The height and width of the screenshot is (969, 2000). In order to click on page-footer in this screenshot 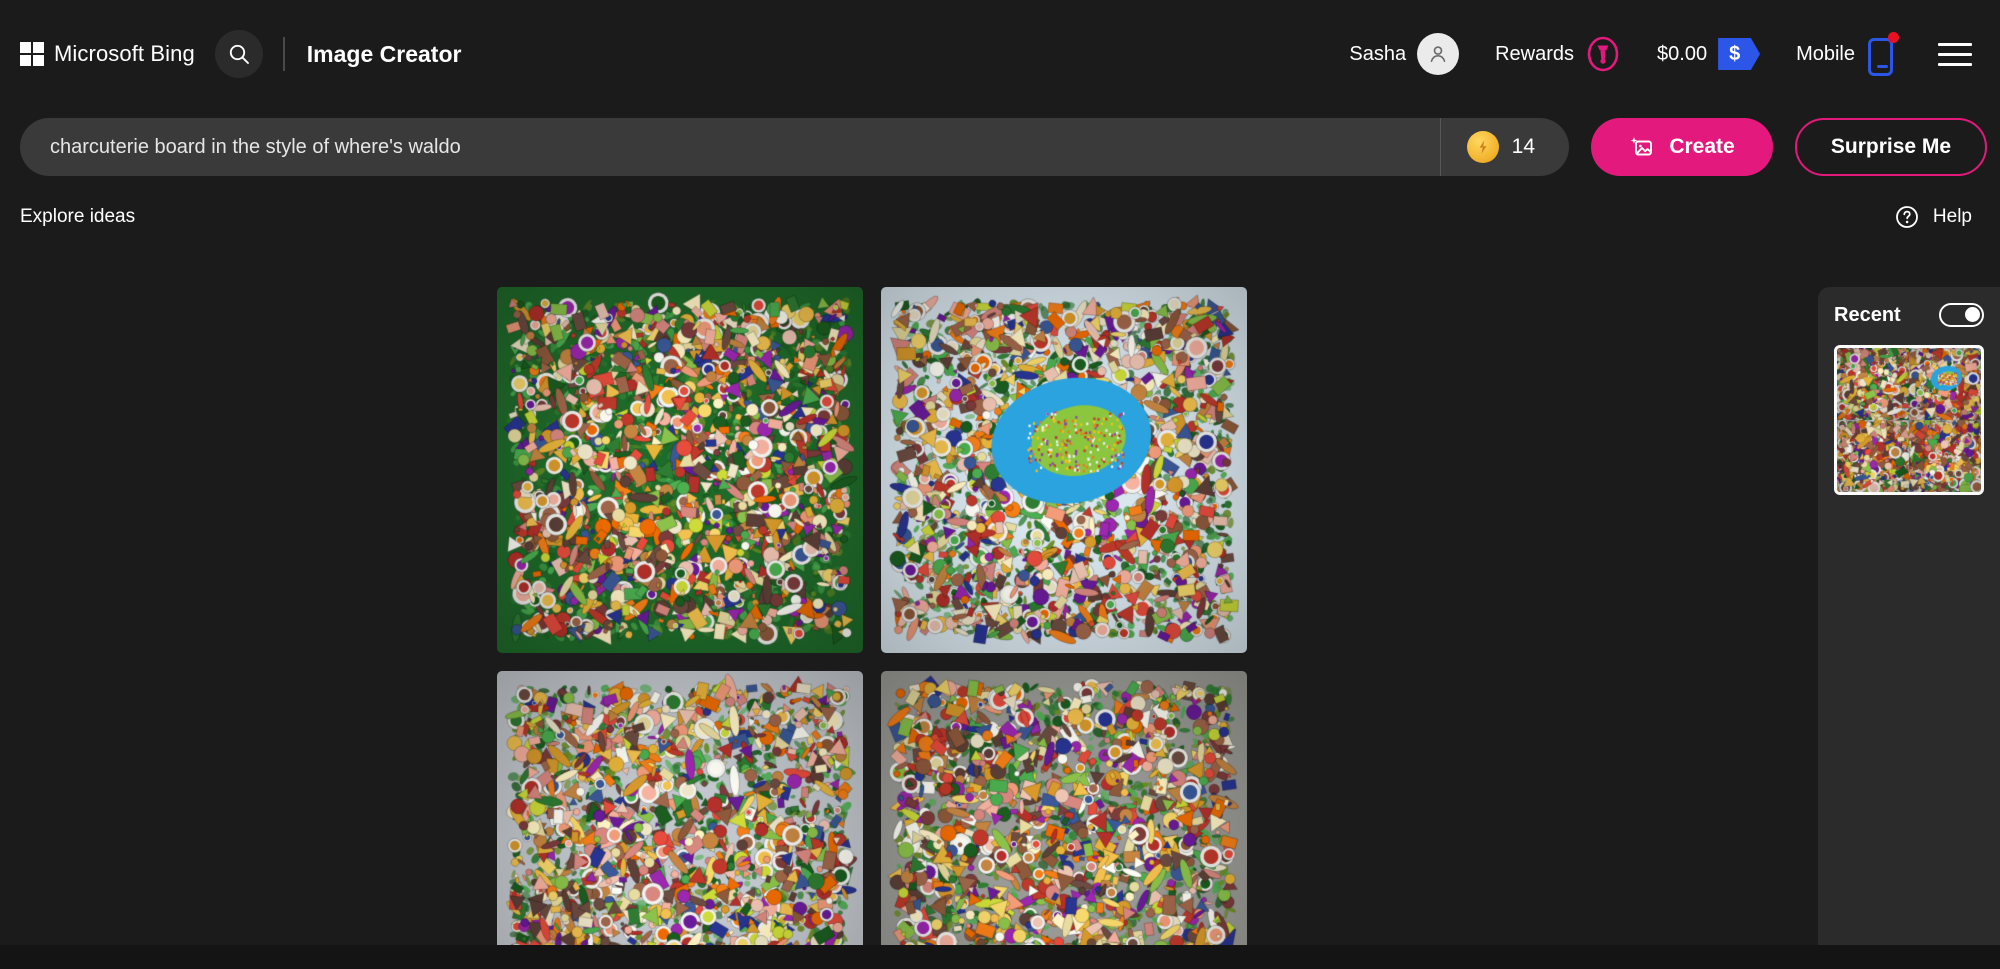, I will do `click(1000, 957)`.